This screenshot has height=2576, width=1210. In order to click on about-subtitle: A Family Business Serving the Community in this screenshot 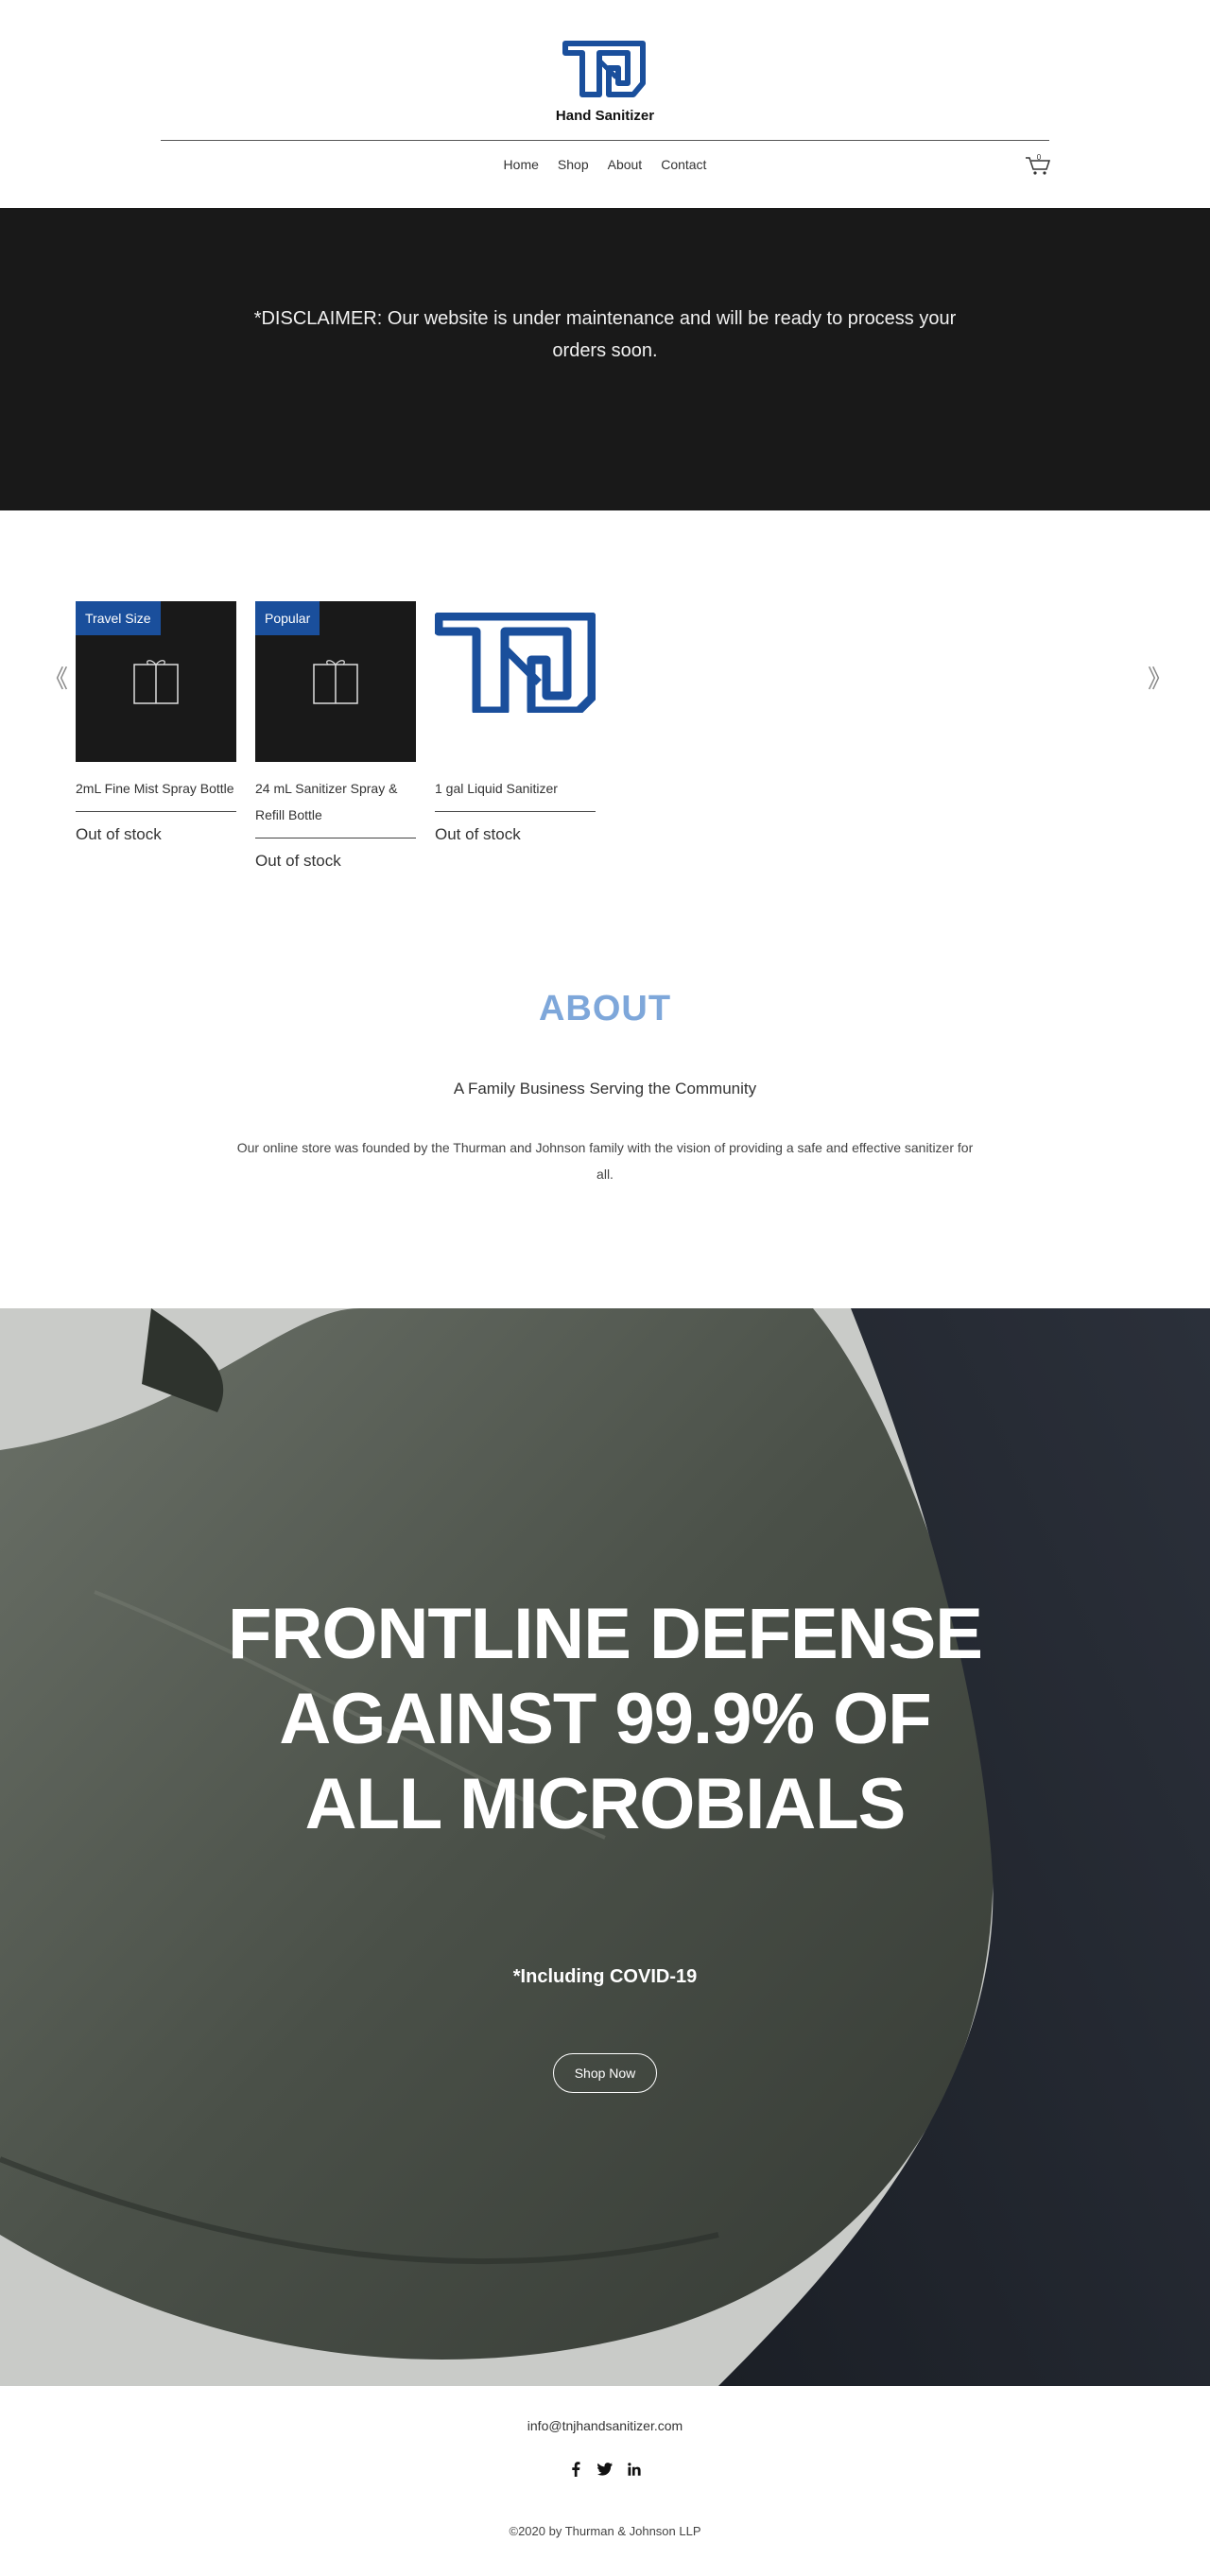, I will do `click(605, 1089)`.